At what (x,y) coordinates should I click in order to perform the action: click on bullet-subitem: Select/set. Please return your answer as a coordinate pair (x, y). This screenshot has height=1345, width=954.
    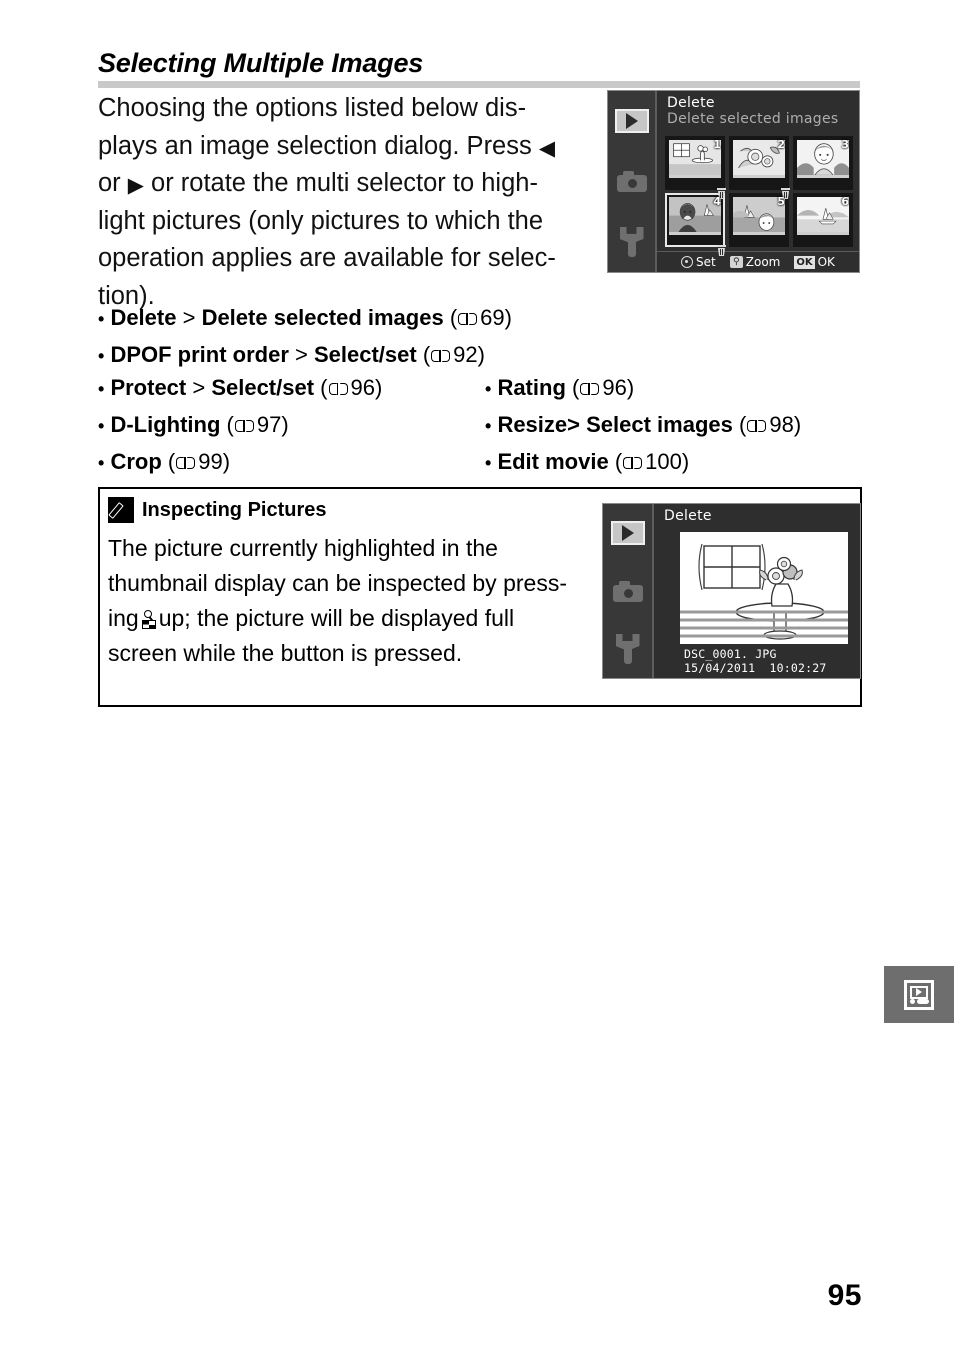
    Looking at the image, I should click on (365, 354).